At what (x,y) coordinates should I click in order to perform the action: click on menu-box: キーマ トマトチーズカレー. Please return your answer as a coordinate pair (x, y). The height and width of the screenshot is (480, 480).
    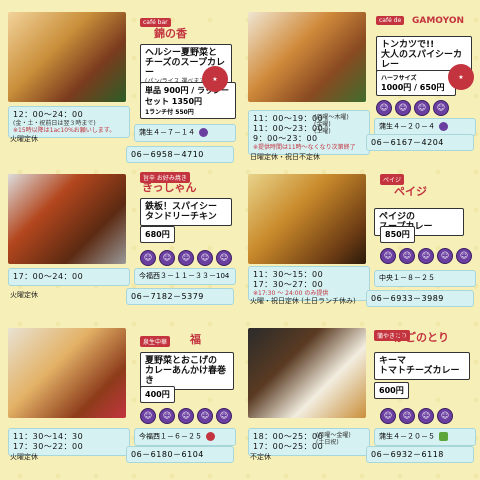
    Looking at the image, I should click on (422, 366).